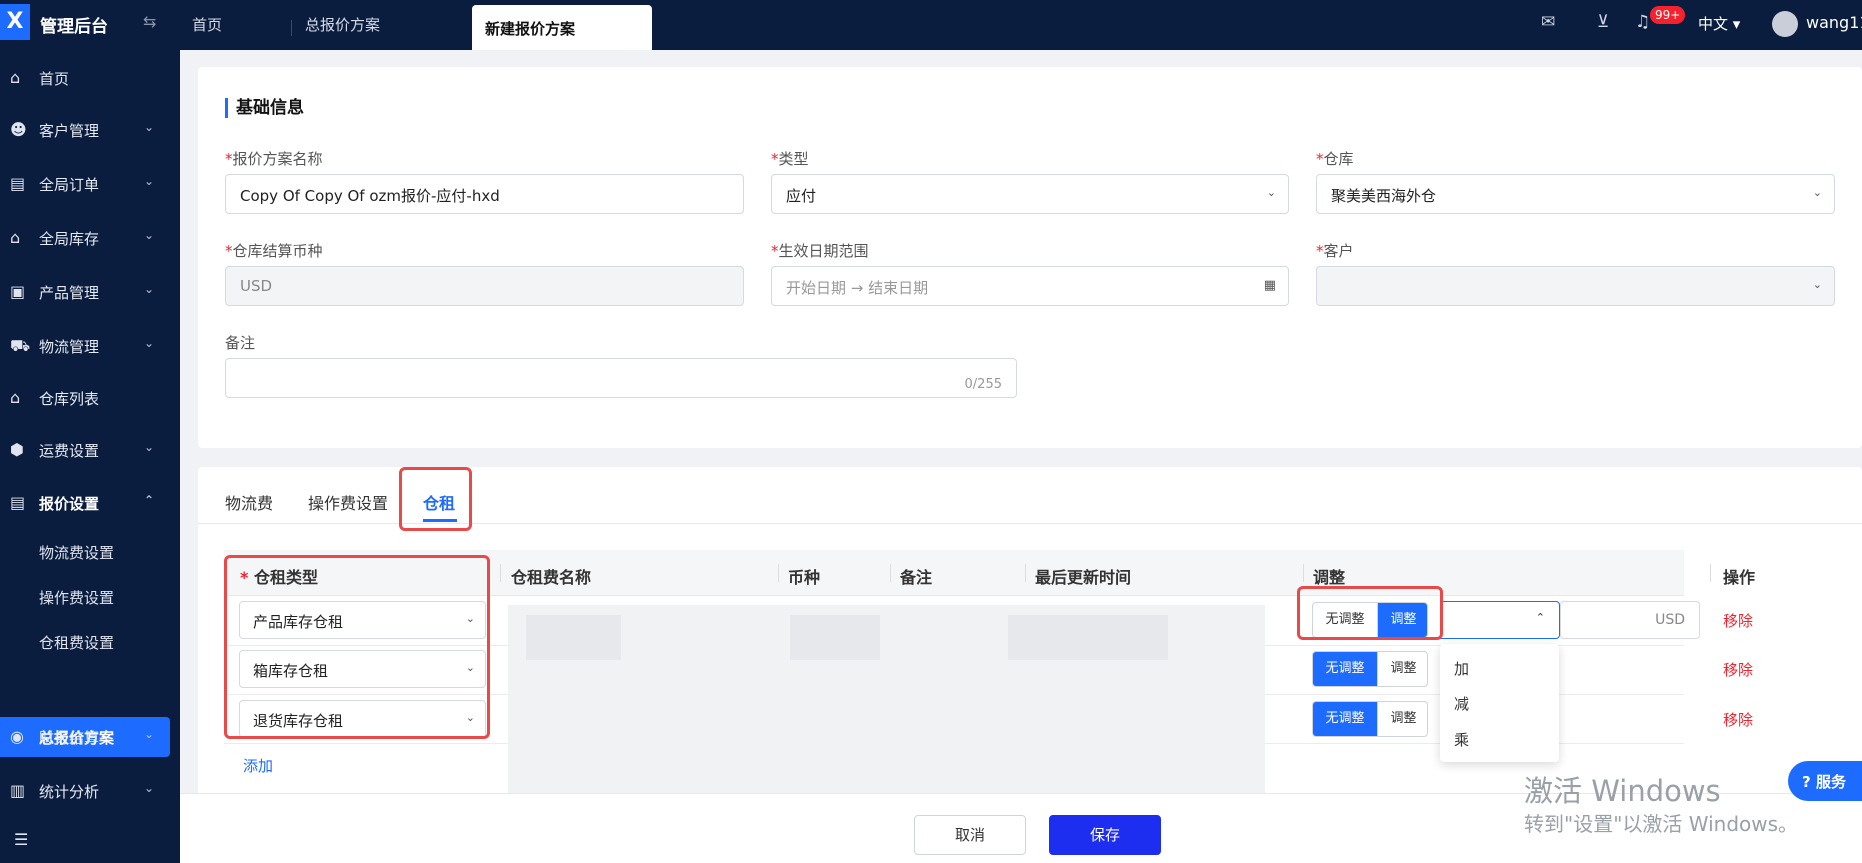 The width and height of the screenshot is (1862, 863). I want to click on cancel-button: 取消, so click(970, 835).